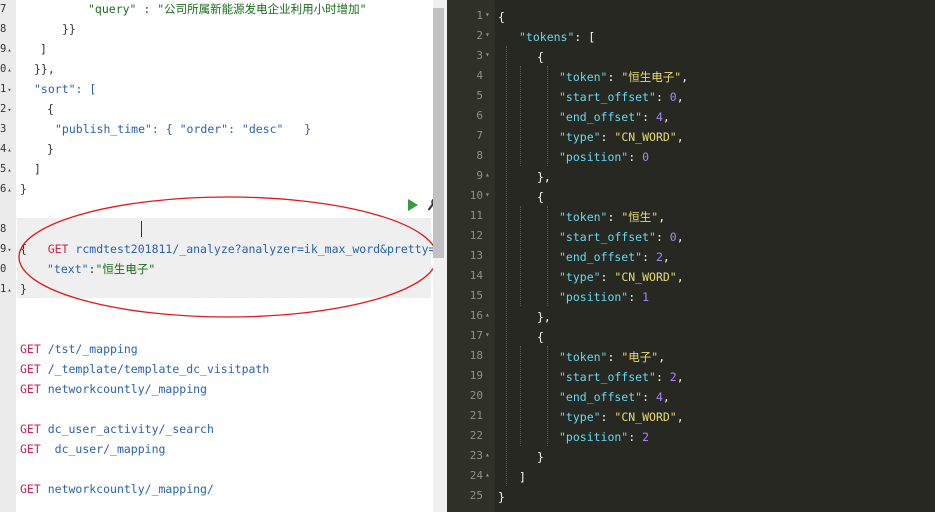 This screenshot has height=512, width=935. What do you see at coordinates (6, 249) in the screenshot?
I see `line-number: 9▾` at bounding box center [6, 249].